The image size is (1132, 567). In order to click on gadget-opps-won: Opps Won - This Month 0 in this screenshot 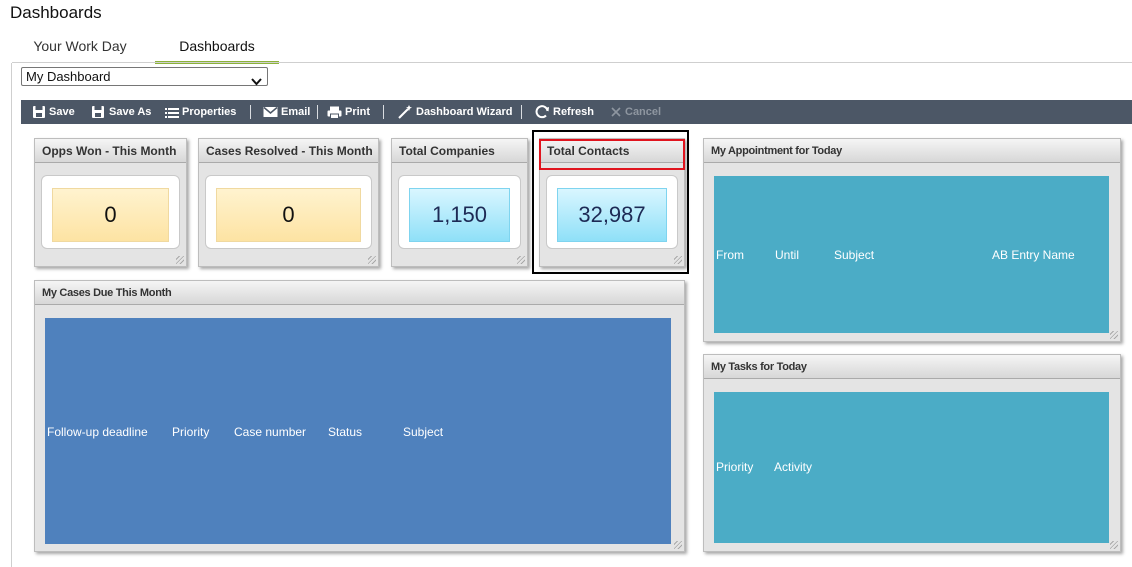, I will do `click(110, 202)`.